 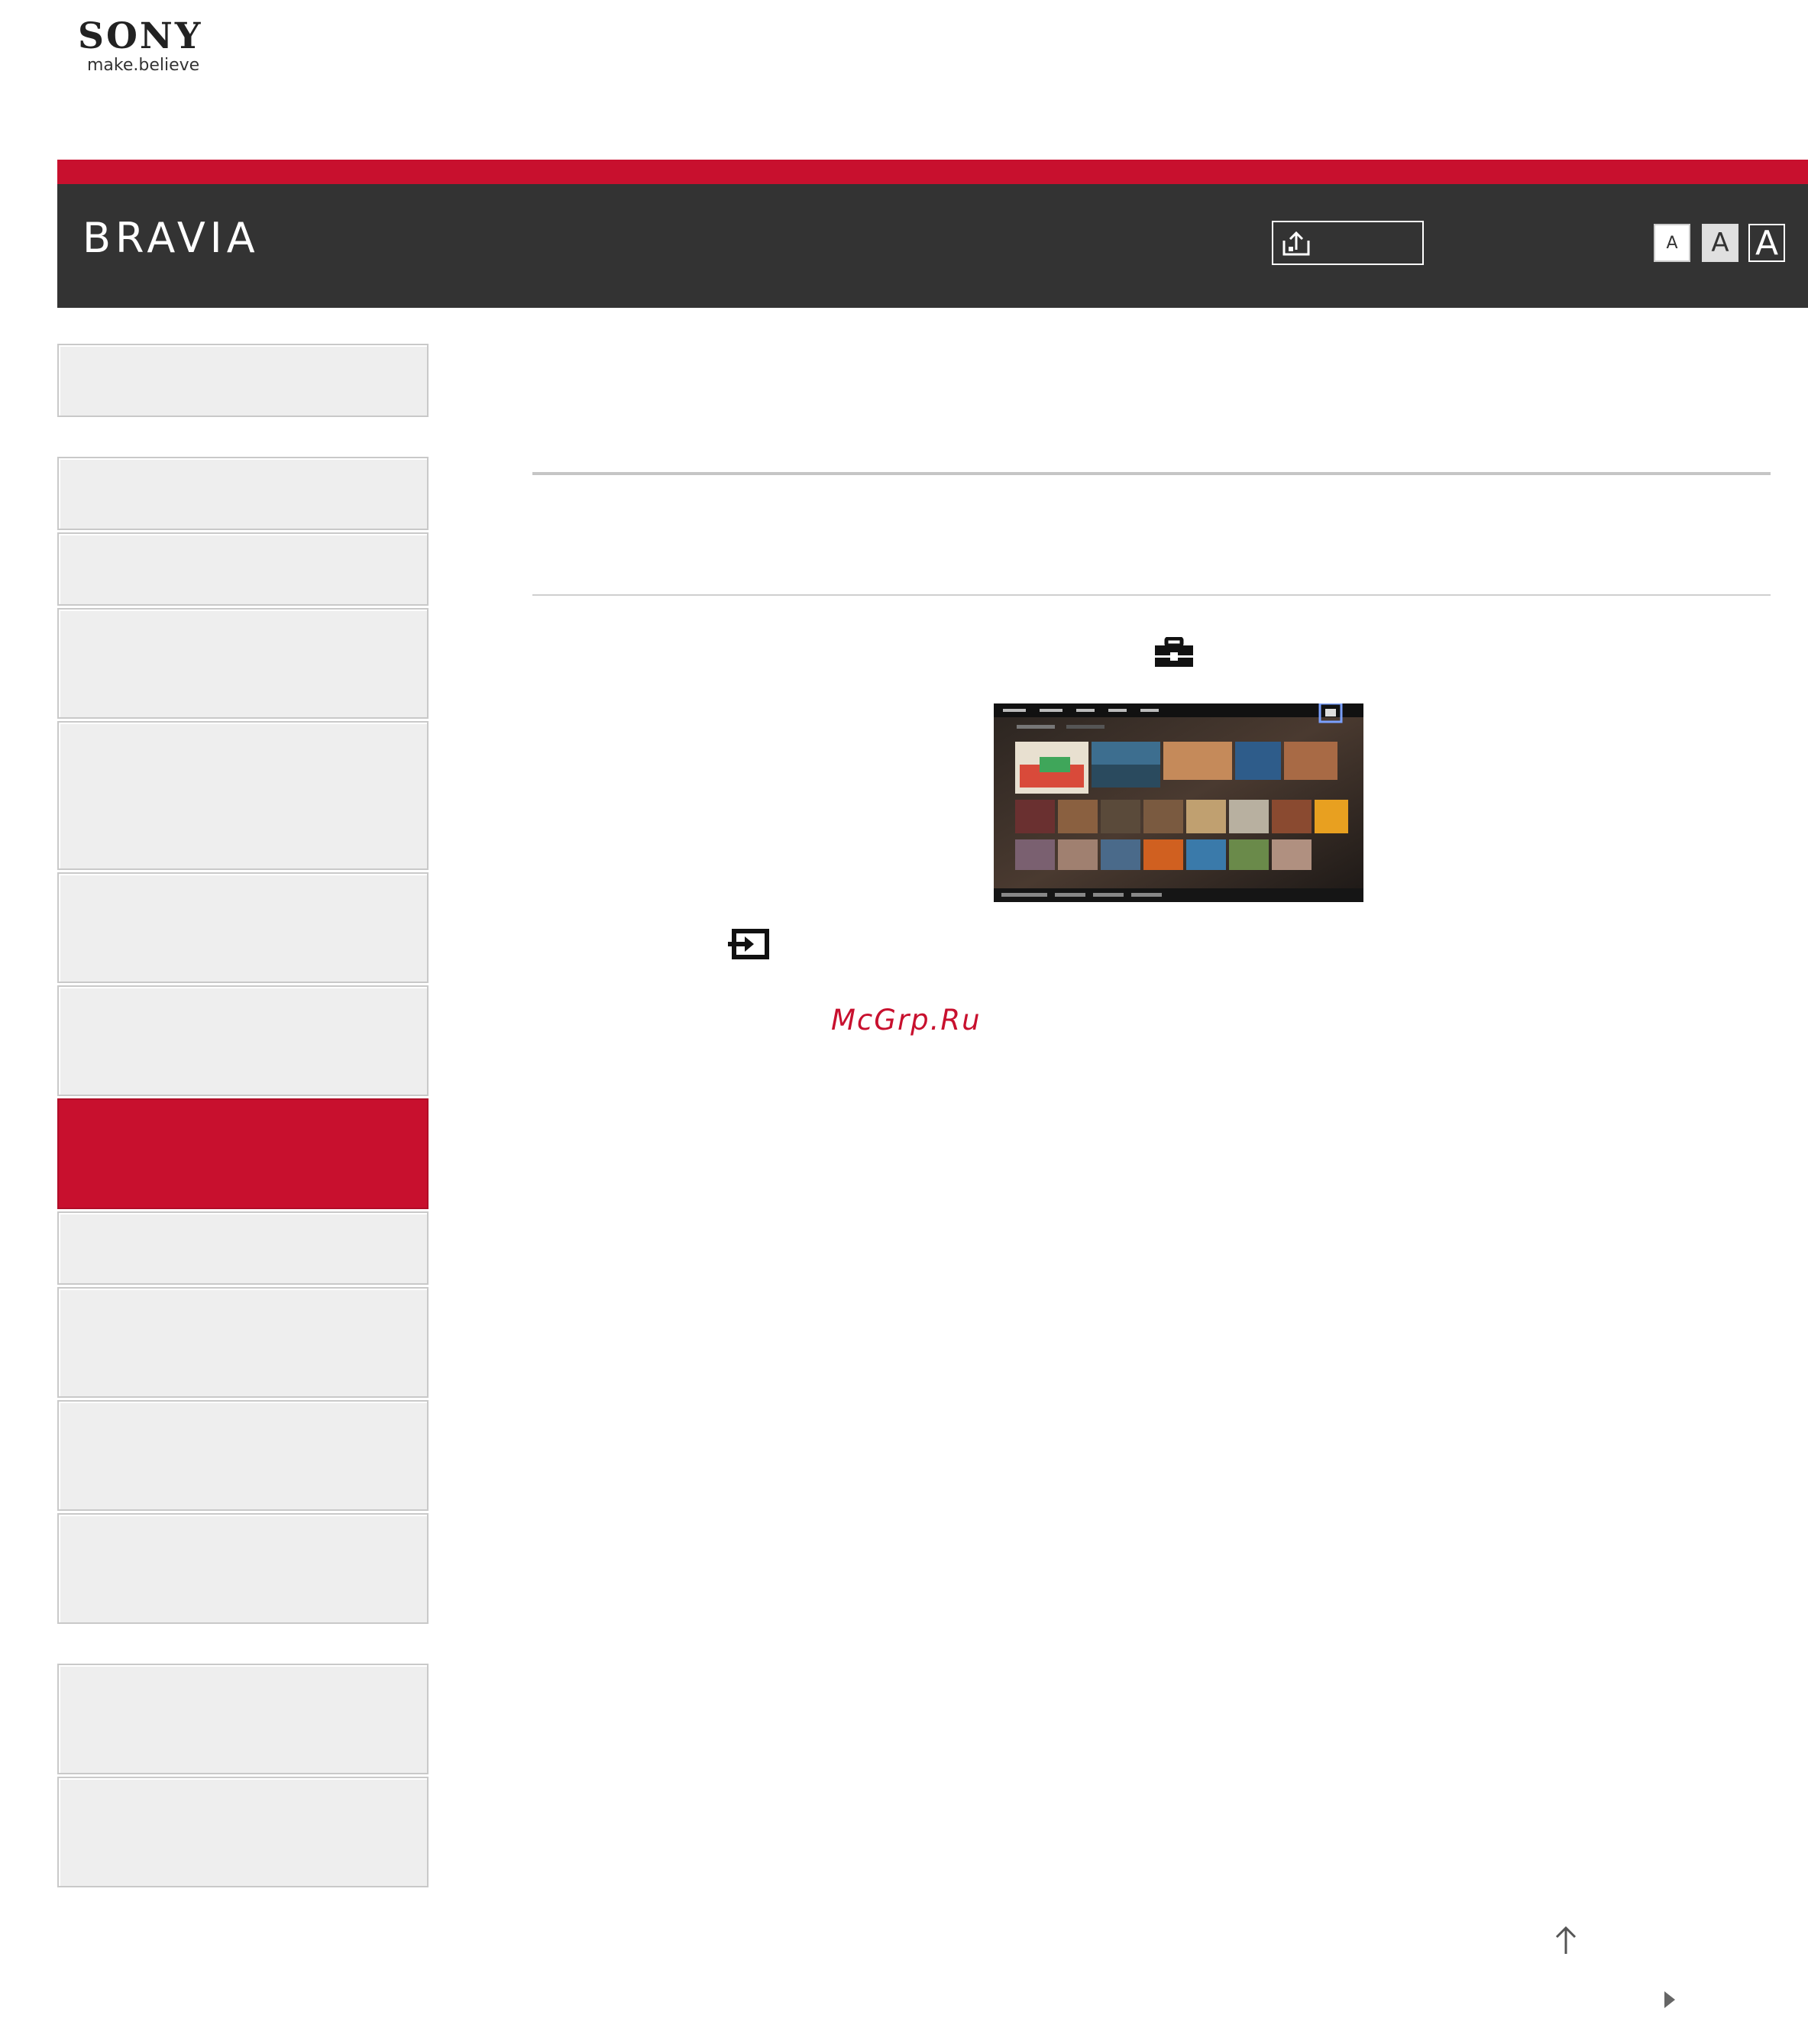 What do you see at coordinates (1720, 243) in the screenshot?
I see `font-size-medium-button: A` at bounding box center [1720, 243].